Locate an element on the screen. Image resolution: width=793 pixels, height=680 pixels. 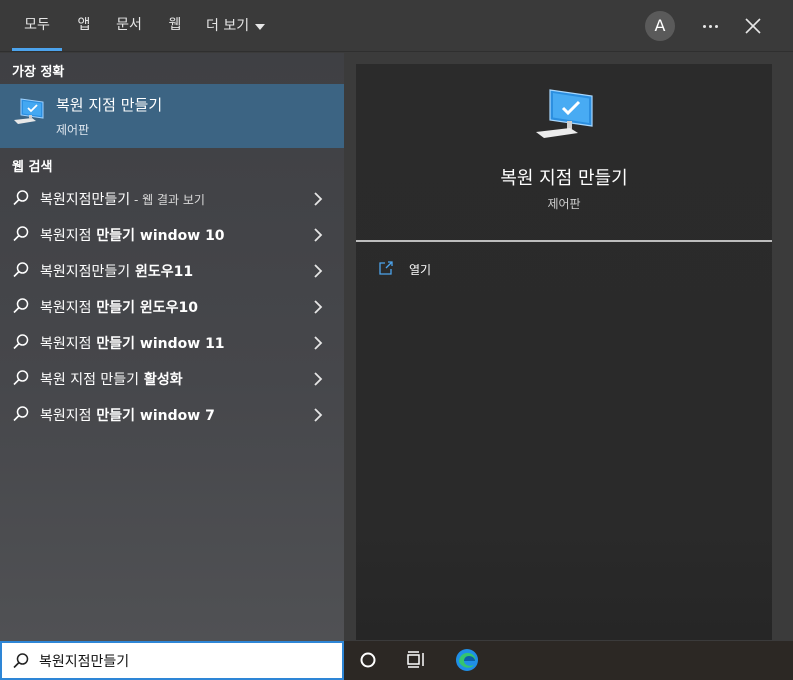
tab-all: 모두 is located at coordinates (37, 26).